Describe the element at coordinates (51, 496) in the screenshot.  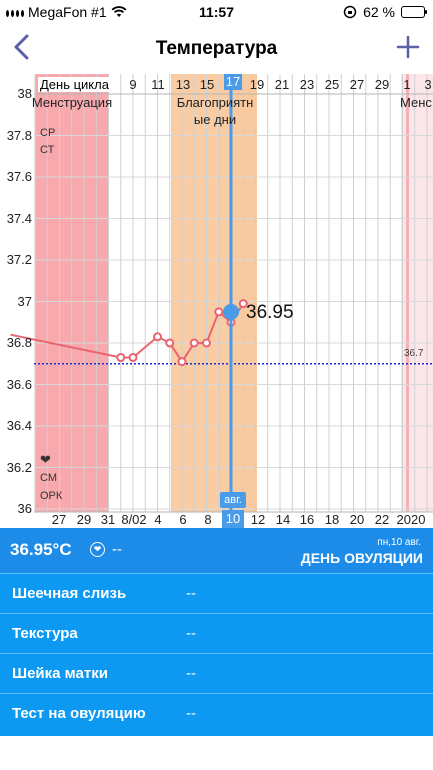
I see `mark-opk: ОРК` at that location.